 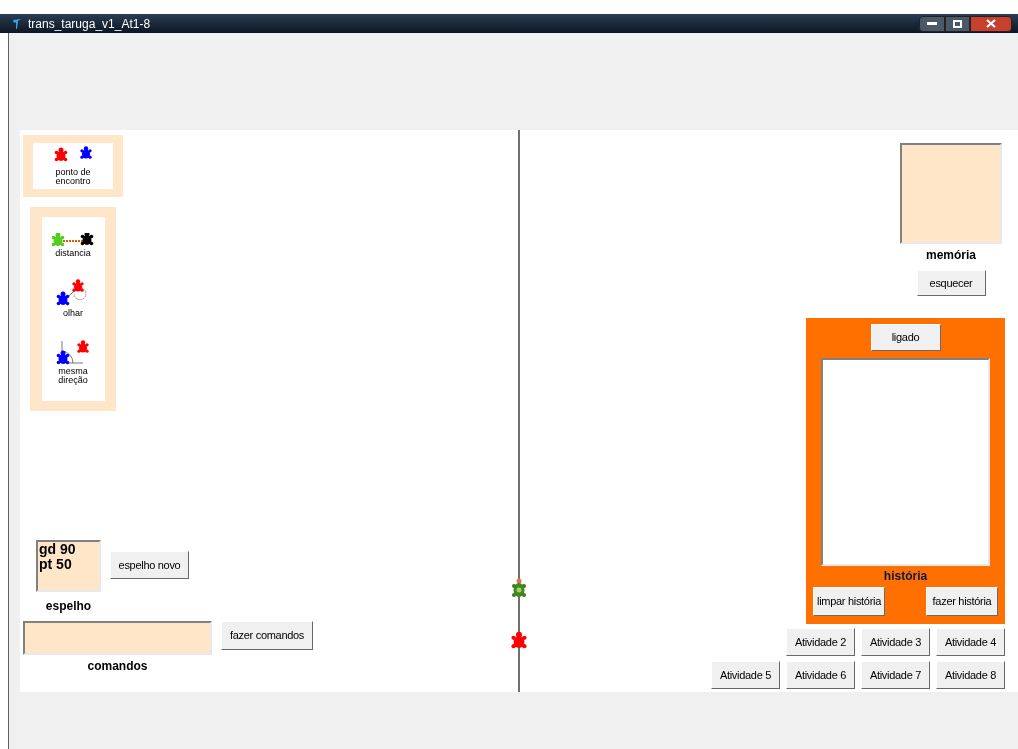 I want to click on minimize-button, so click(x=932, y=23).